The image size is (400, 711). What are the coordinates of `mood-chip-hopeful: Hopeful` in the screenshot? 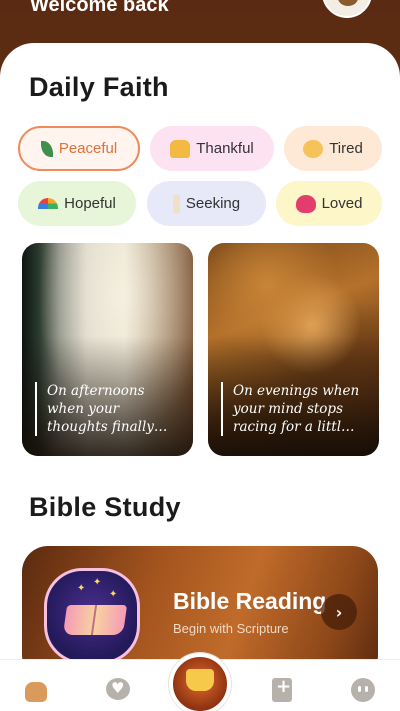 It's located at (77, 203).